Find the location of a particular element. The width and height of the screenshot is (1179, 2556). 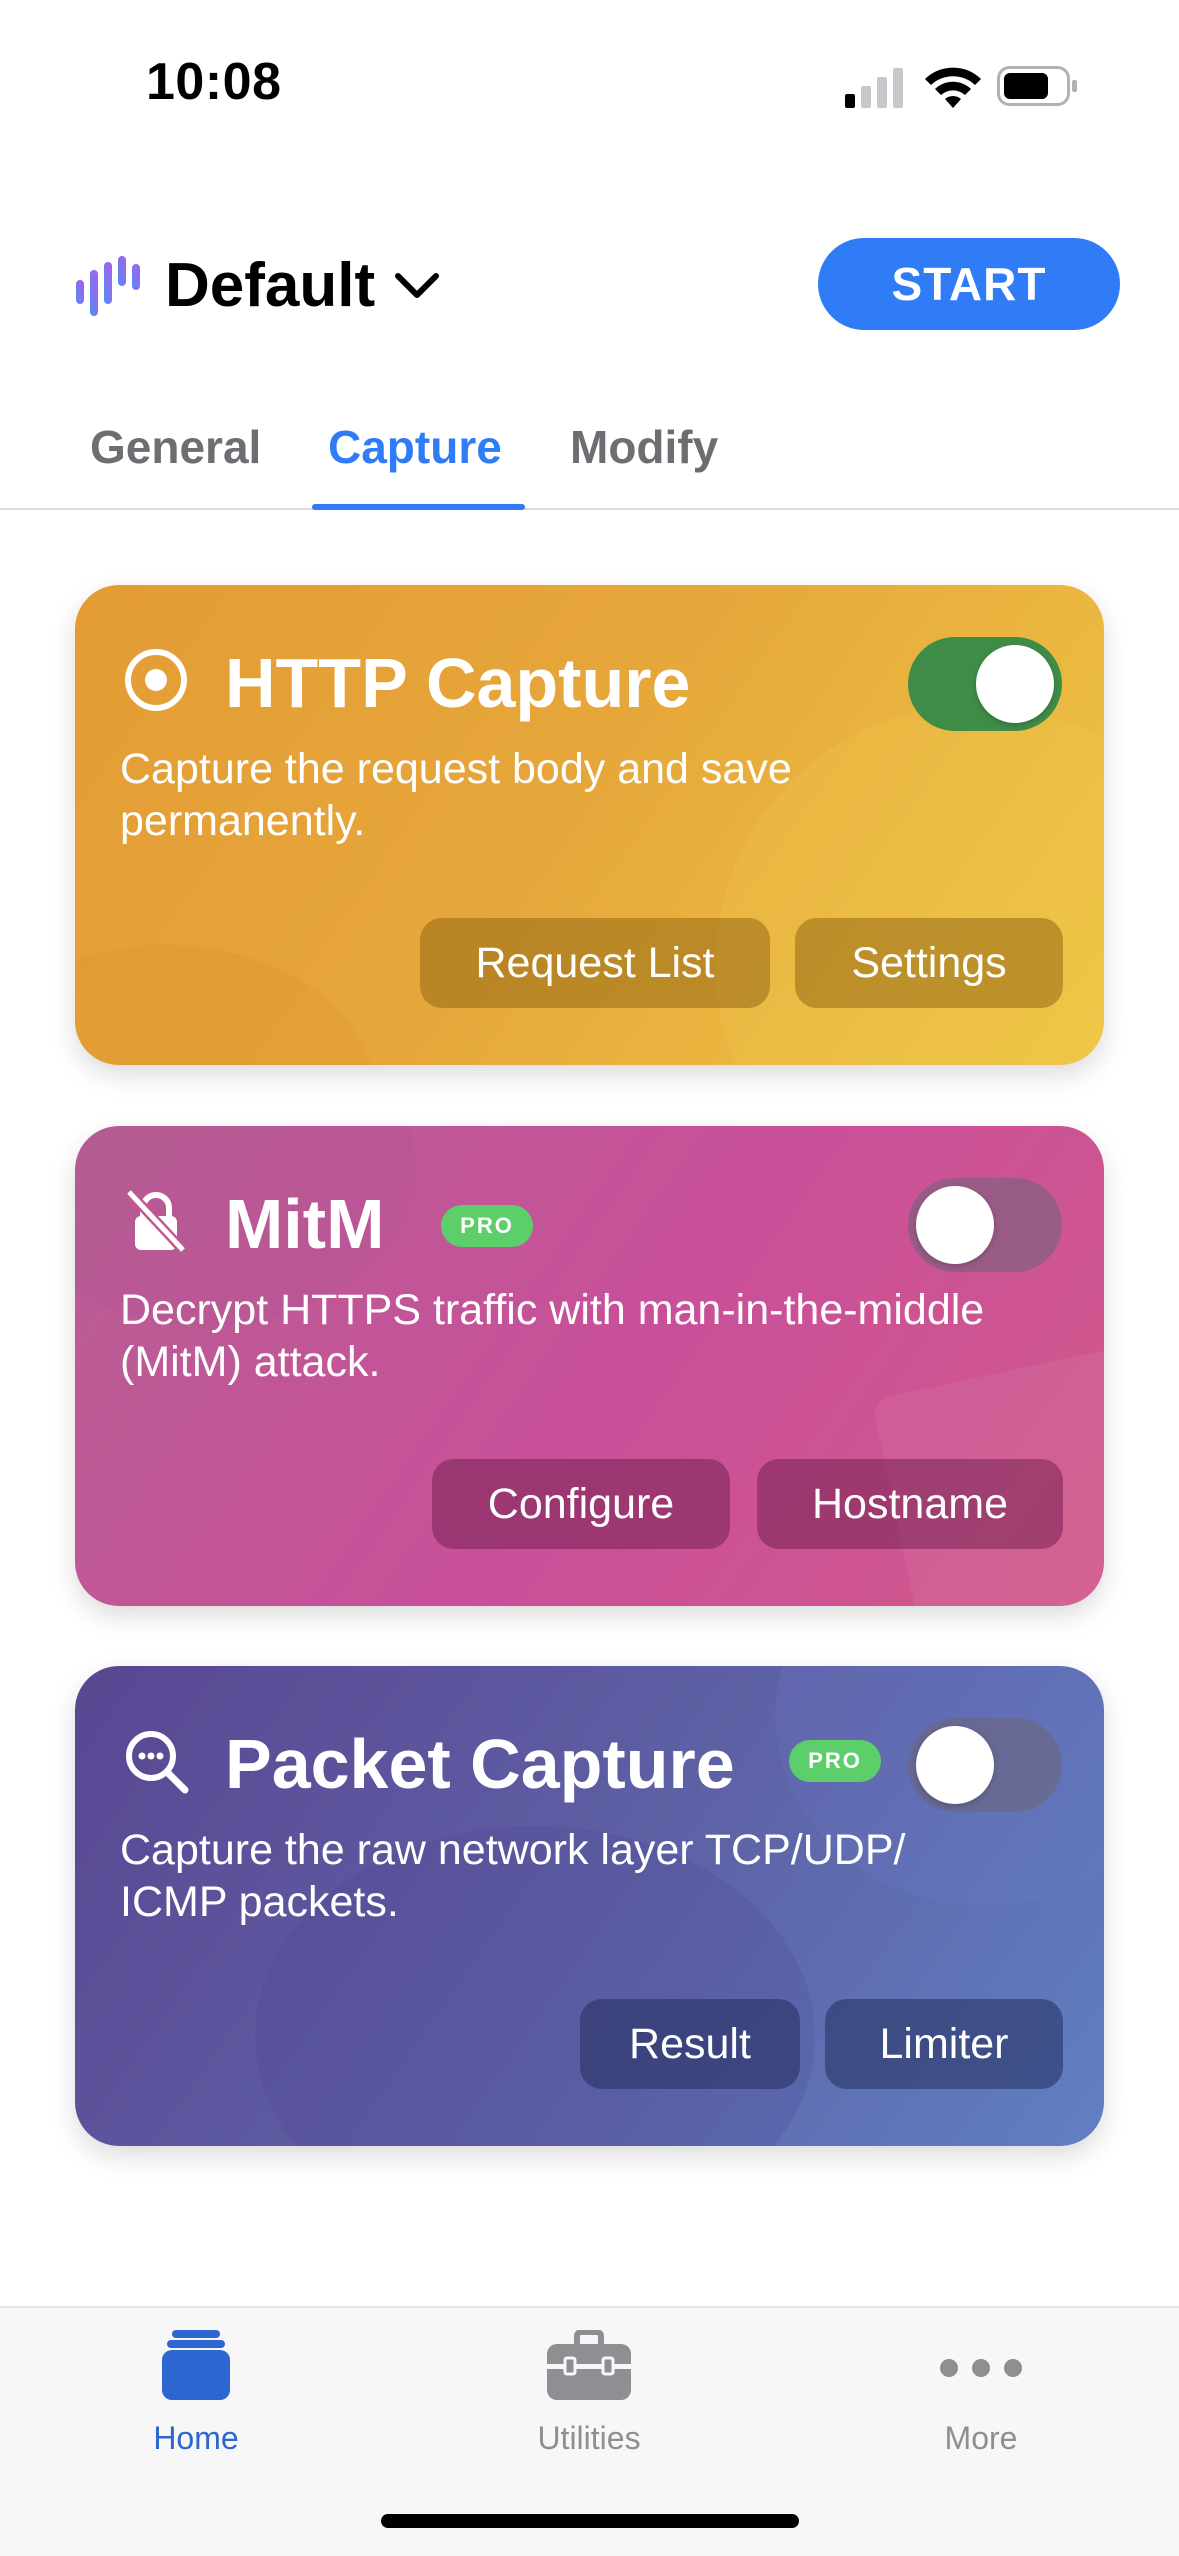

lock-slash-icon is located at coordinates (156, 1221).